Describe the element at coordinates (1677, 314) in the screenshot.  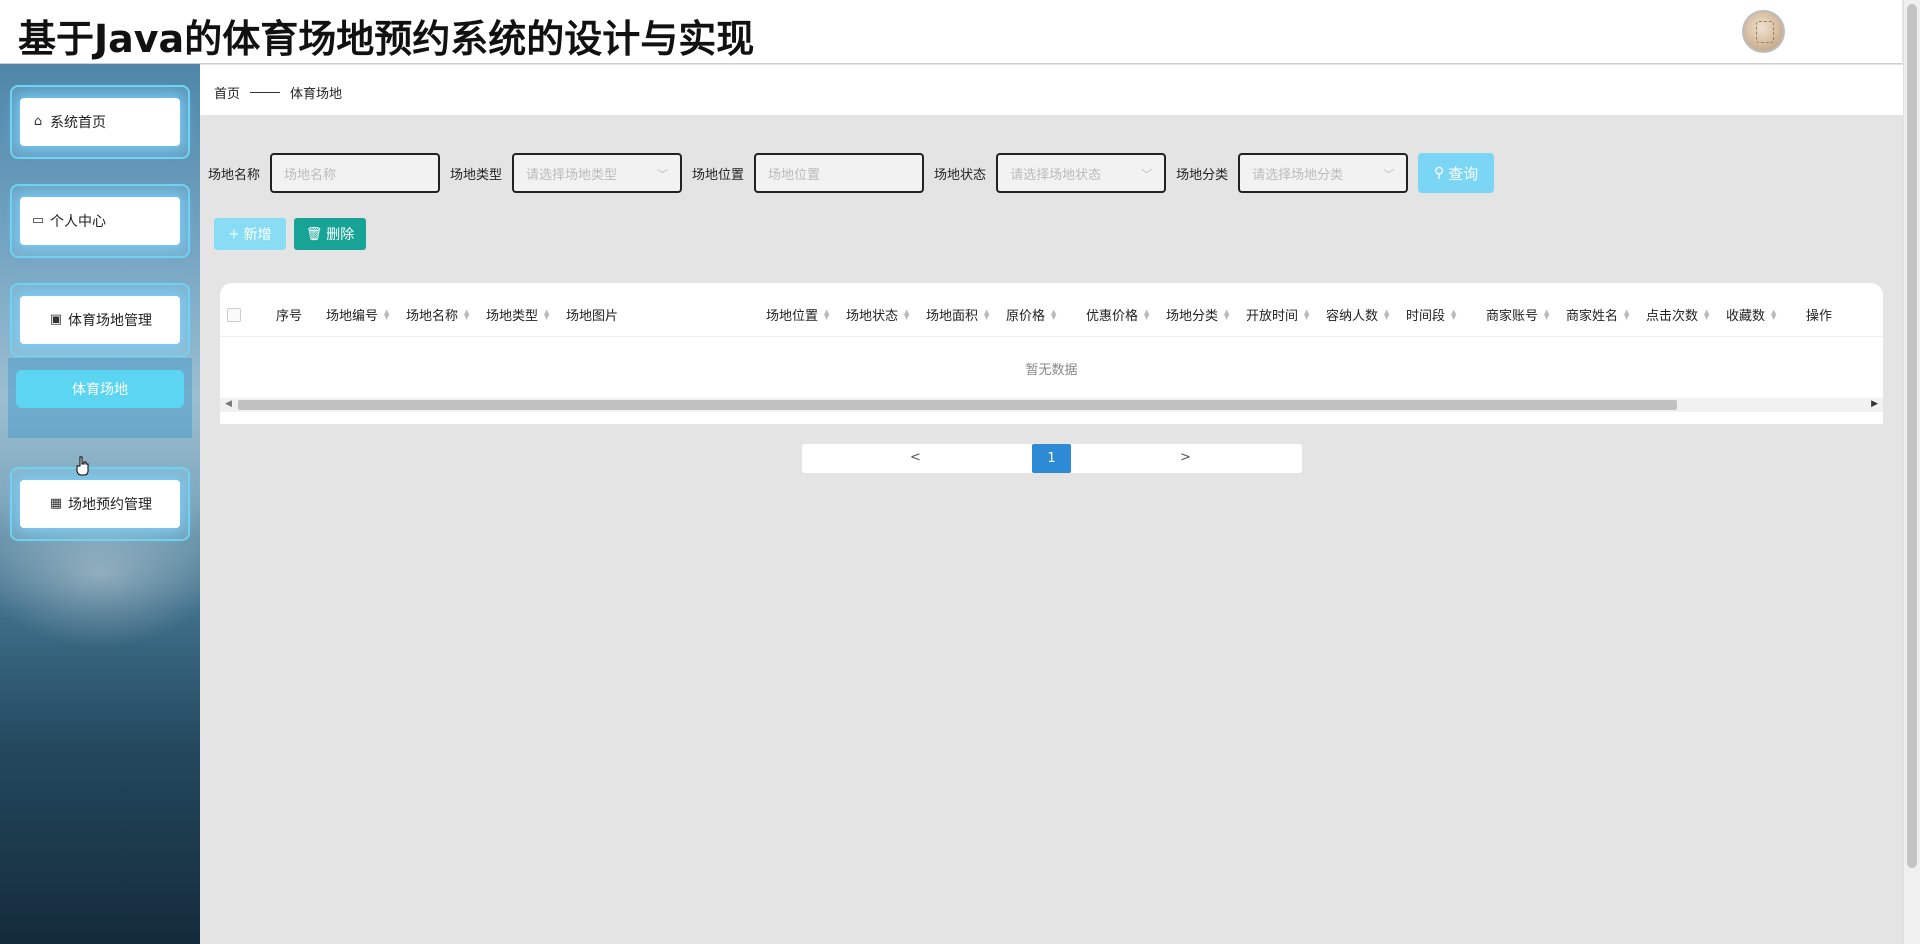
I see `column-header: 点击次数 ▲ ▼` at that location.